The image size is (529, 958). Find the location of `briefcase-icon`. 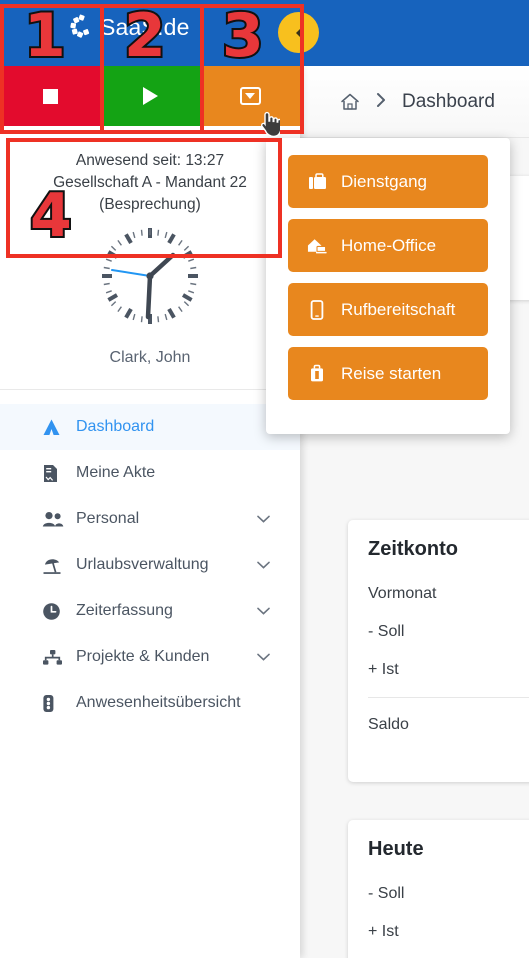

briefcase-icon is located at coordinates (317, 181).